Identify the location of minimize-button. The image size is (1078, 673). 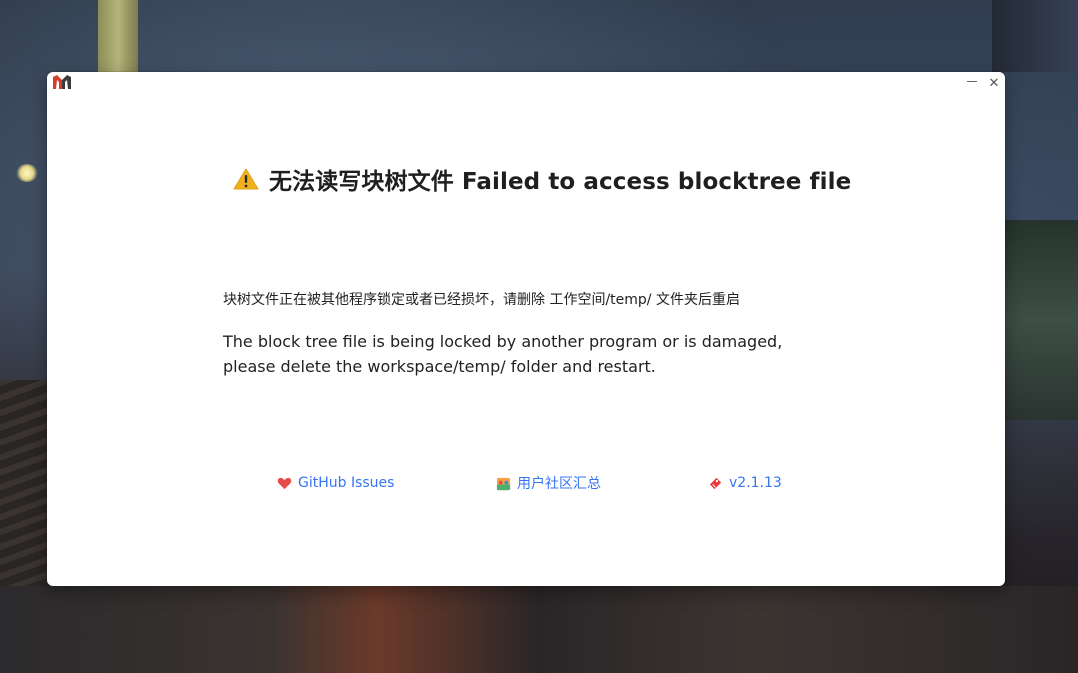
(972, 82).